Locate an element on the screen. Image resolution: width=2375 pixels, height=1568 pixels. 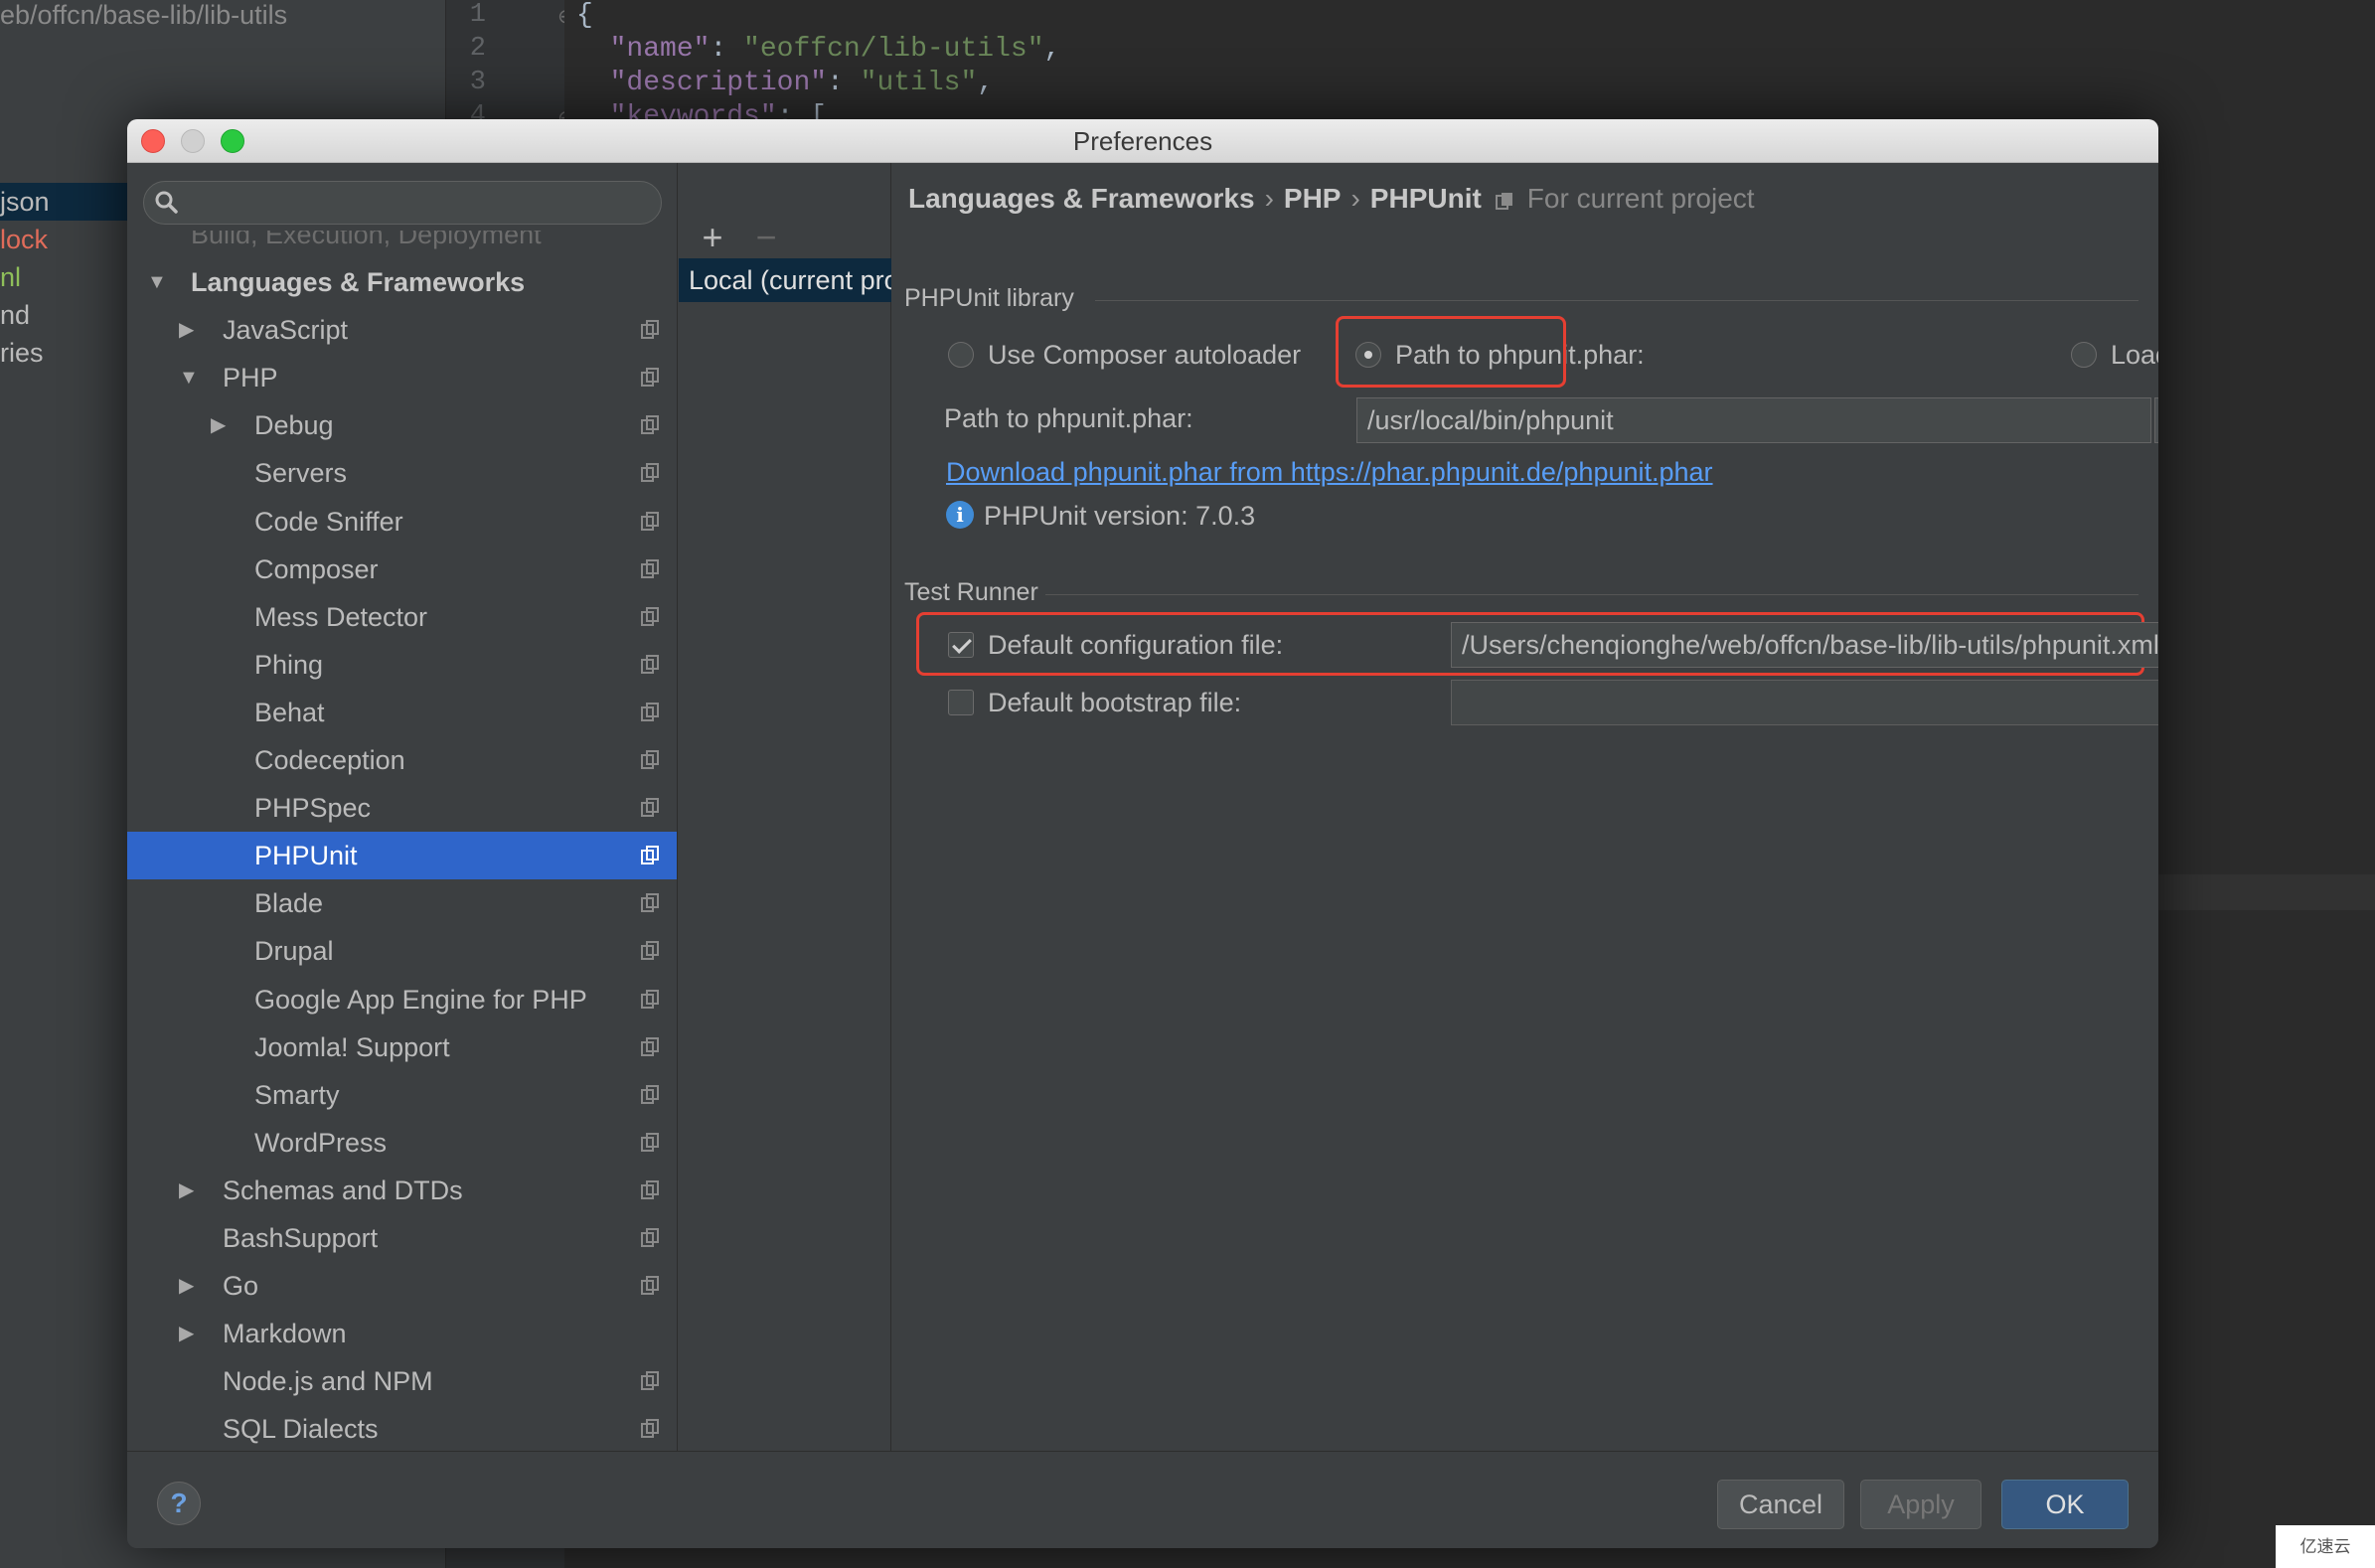
tree-item-javascript: ▶ JavaScript is located at coordinates (402, 330).